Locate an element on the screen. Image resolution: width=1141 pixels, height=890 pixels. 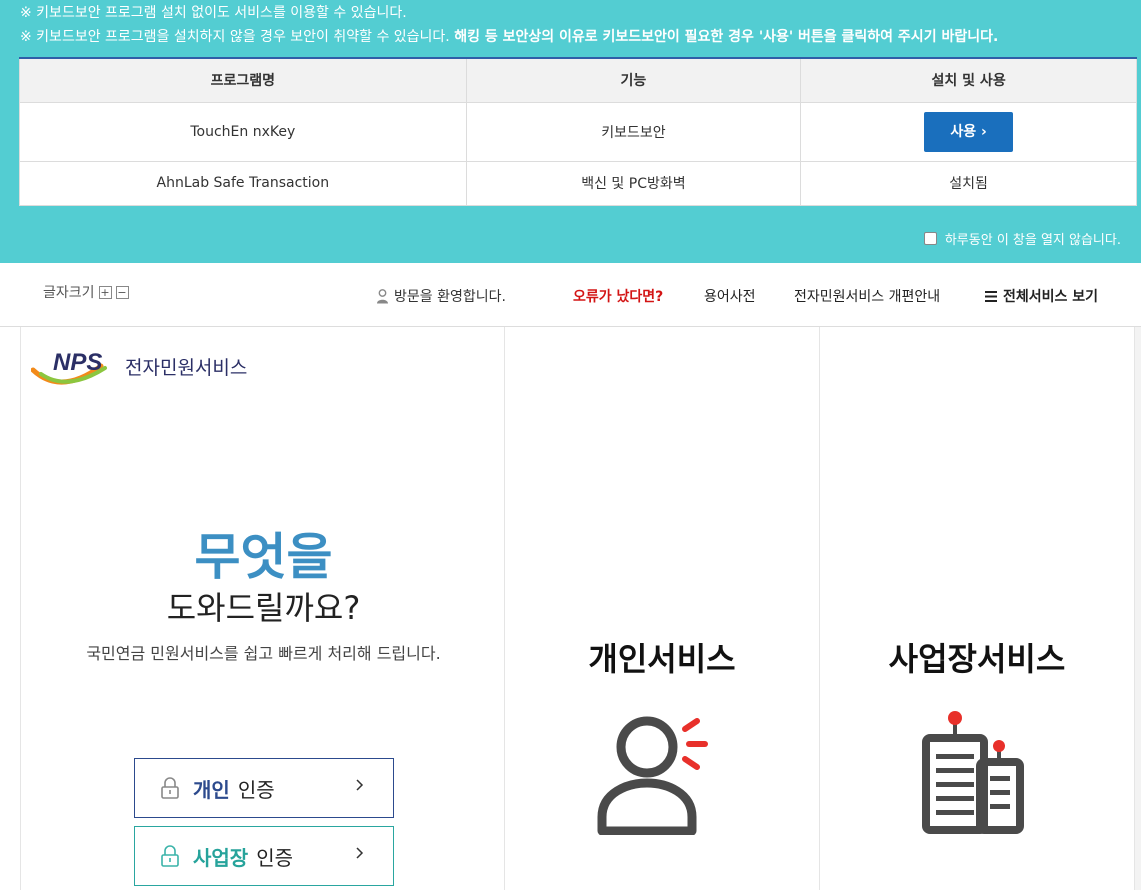
personal-auth-weak: 인증 is located at coordinates (256, 789).